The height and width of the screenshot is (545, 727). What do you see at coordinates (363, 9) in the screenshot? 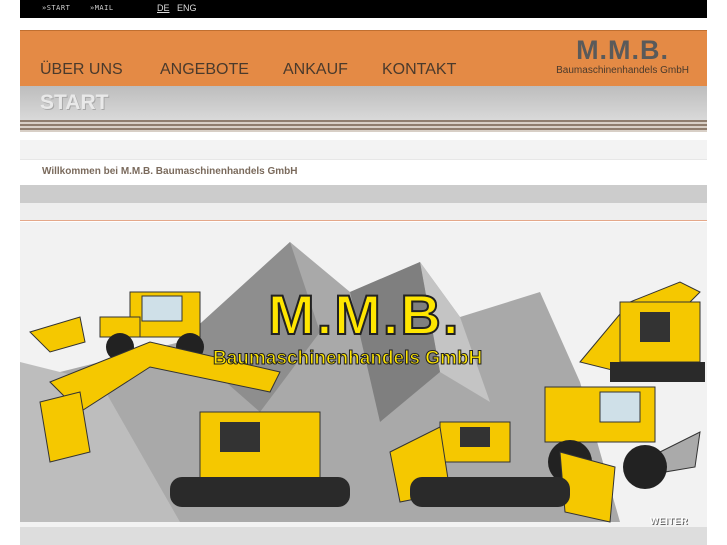
I see `top-bar: »START »MAIL DE ENG` at bounding box center [363, 9].